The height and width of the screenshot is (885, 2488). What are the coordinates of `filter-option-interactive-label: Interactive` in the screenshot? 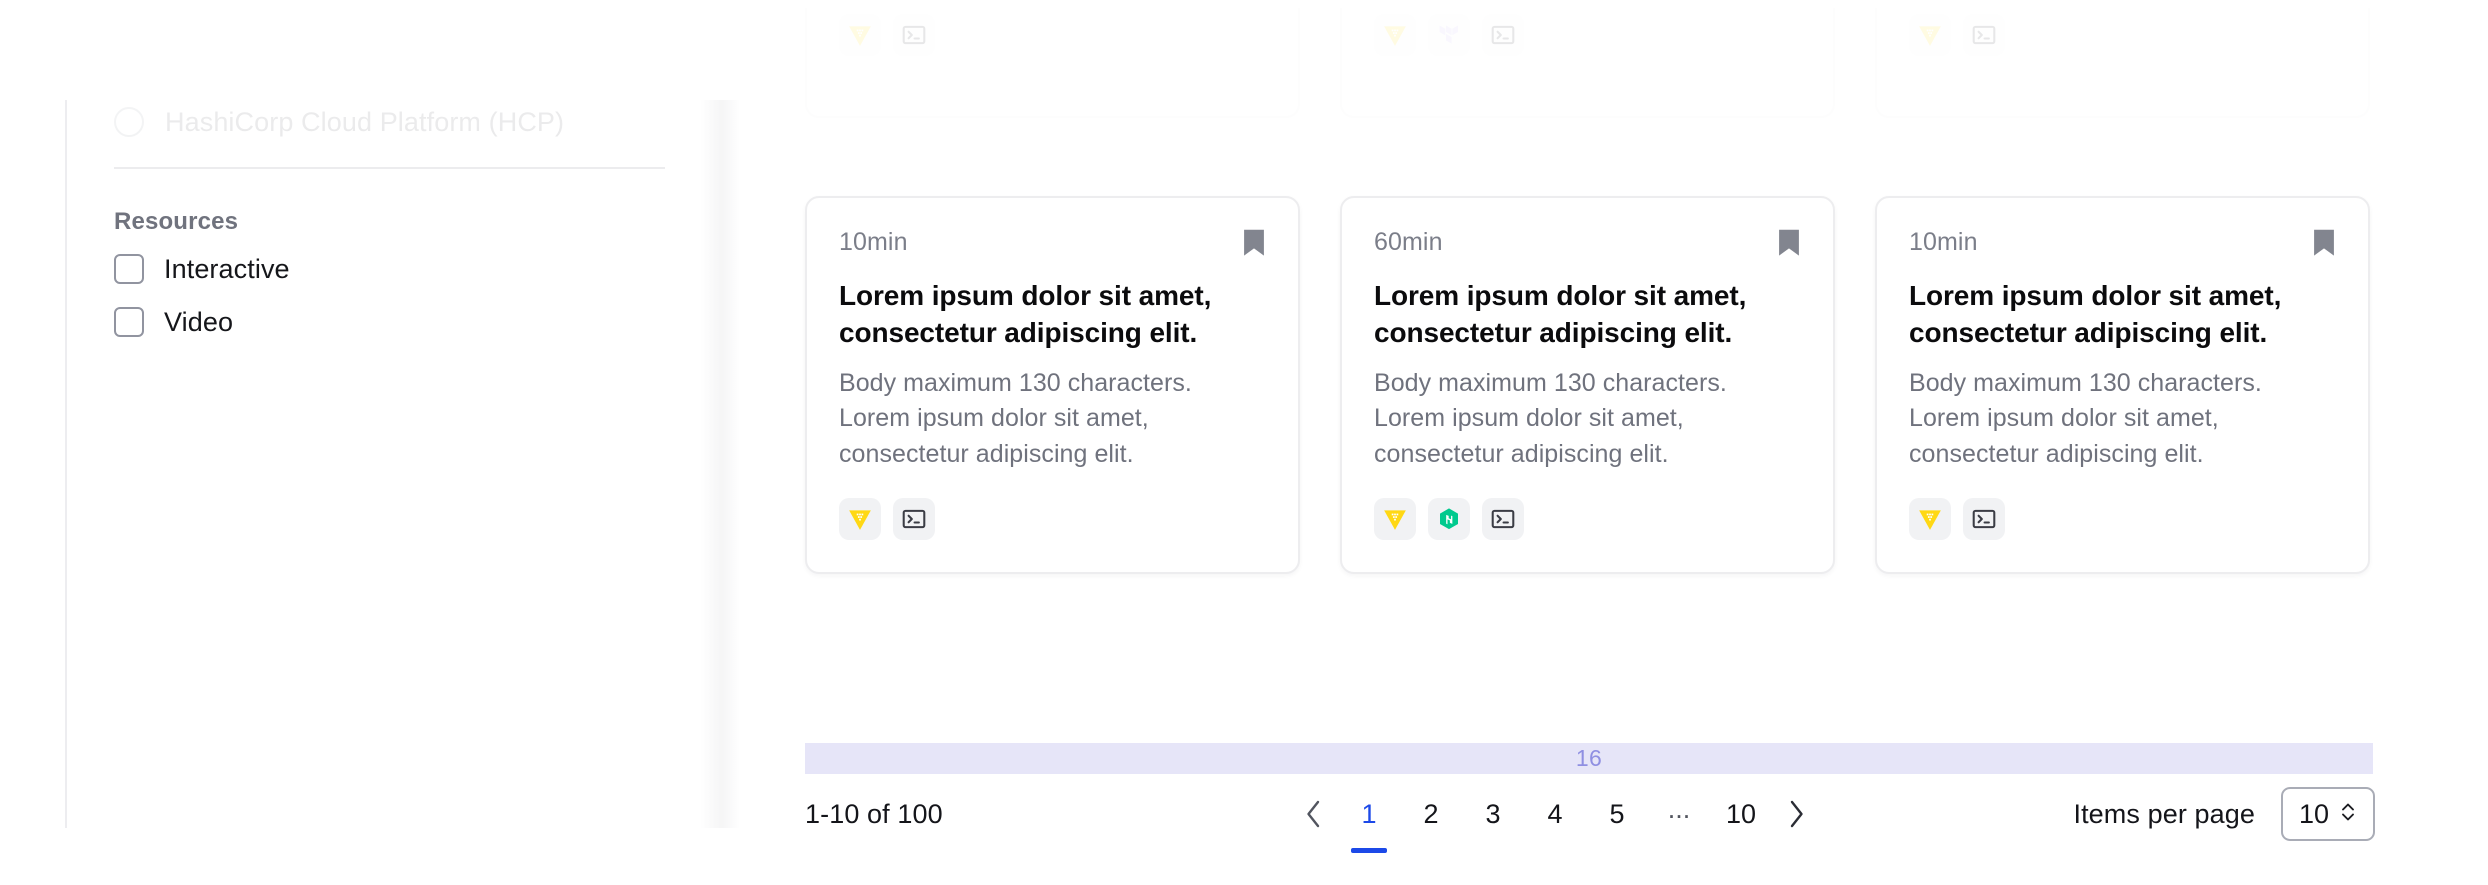 It's located at (227, 268).